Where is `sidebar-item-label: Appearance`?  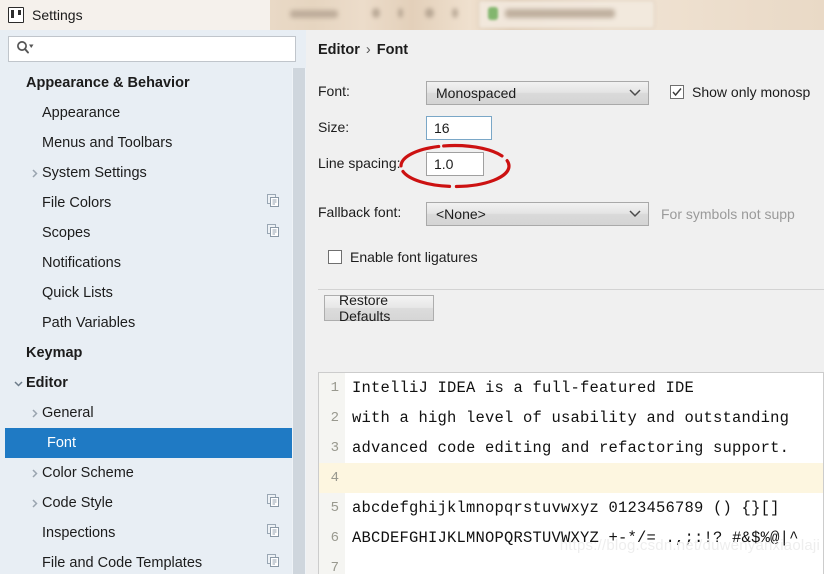 sidebar-item-label: Appearance is located at coordinates (81, 112).